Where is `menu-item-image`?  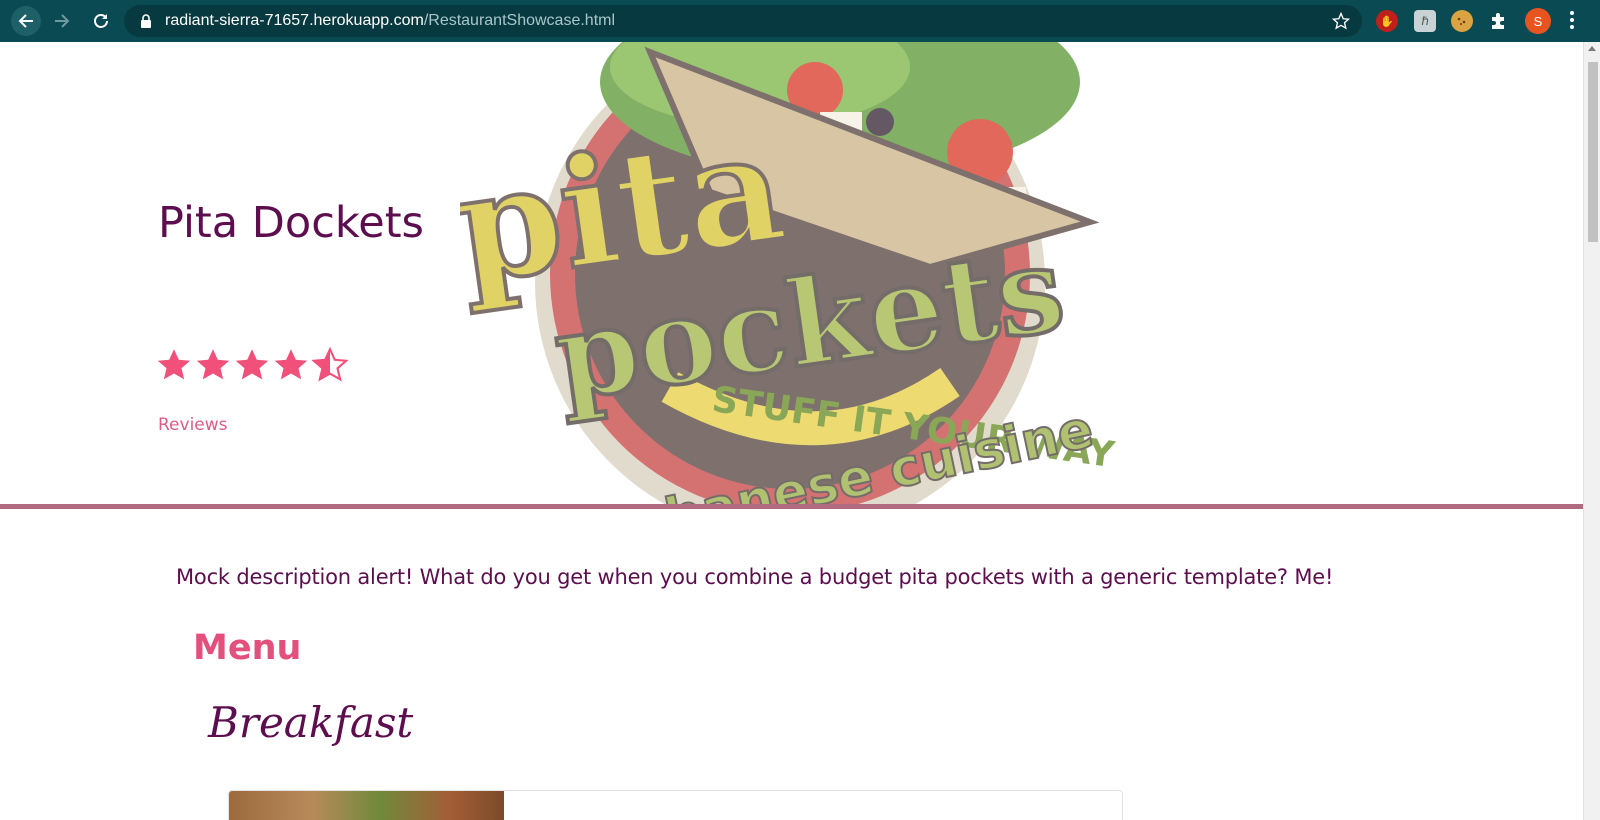
menu-item-image is located at coordinates (366, 805).